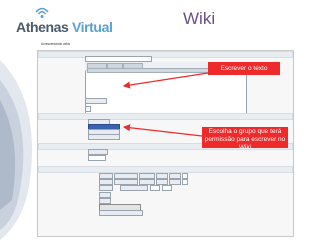  What do you see at coordinates (167, 188) in the screenshot?
I see `grade-max-input` at bounding box center [167, 188].